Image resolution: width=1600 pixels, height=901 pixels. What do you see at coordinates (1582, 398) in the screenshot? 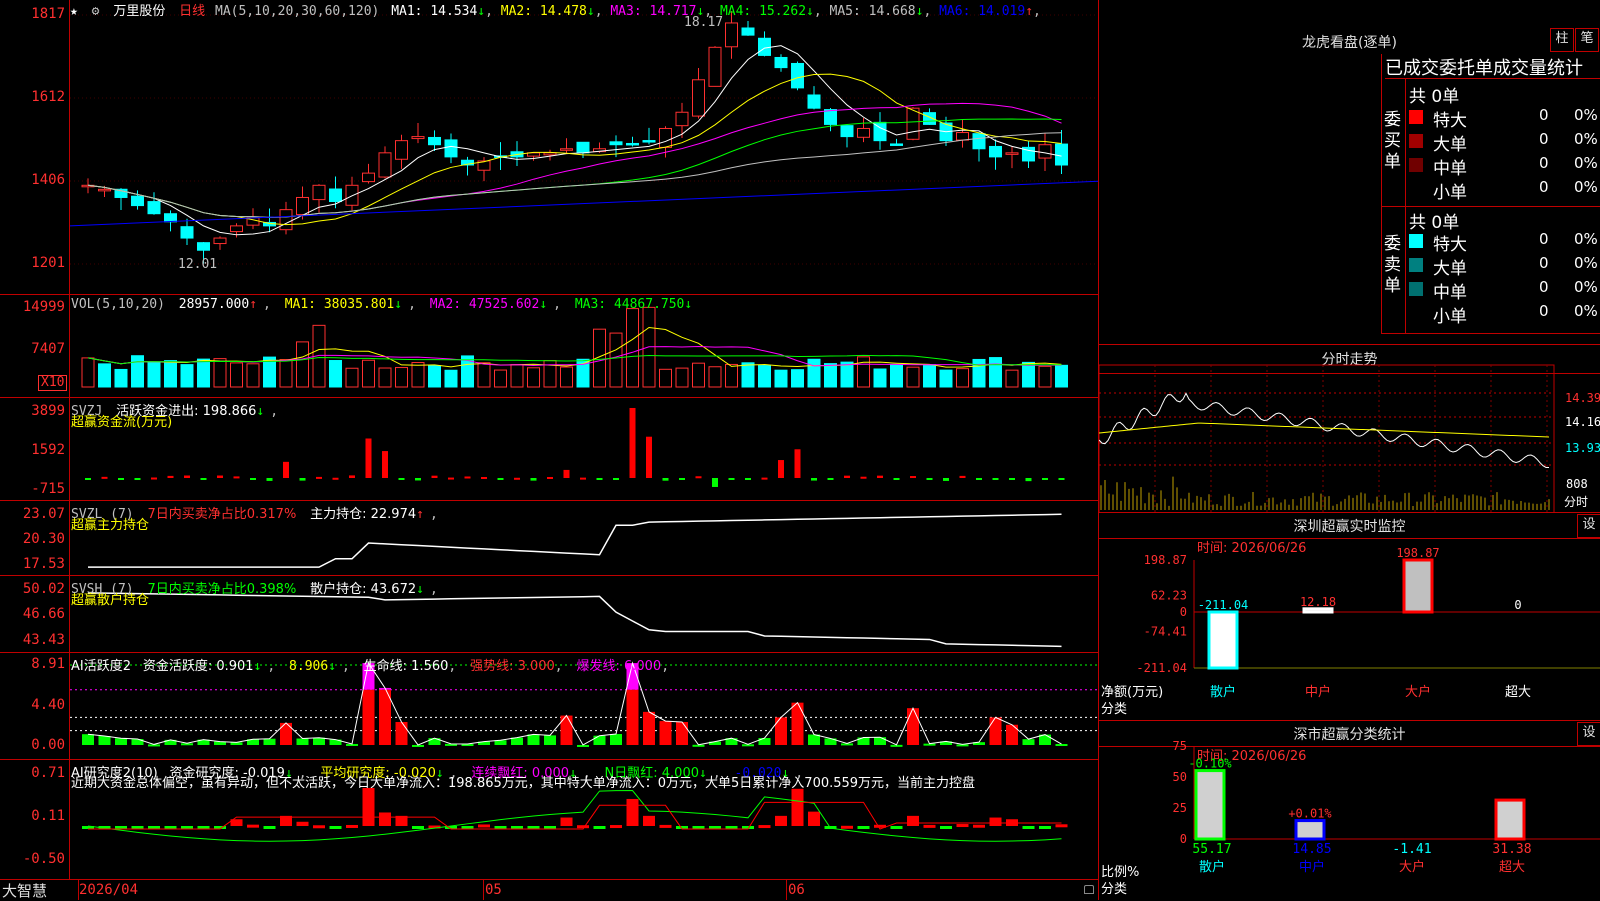
I see `intraday-tick-high: 14.39` at bounding box center [1582, 398].